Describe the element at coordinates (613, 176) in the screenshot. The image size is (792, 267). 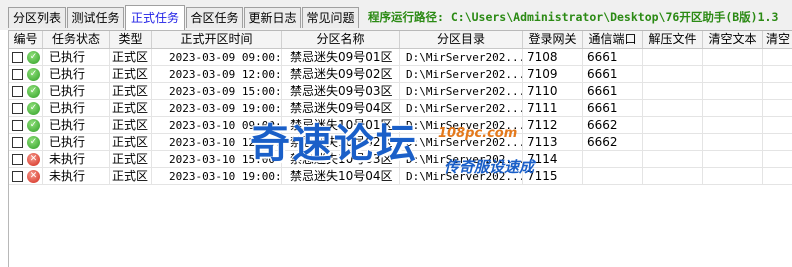
I see `cell-port` at that location.